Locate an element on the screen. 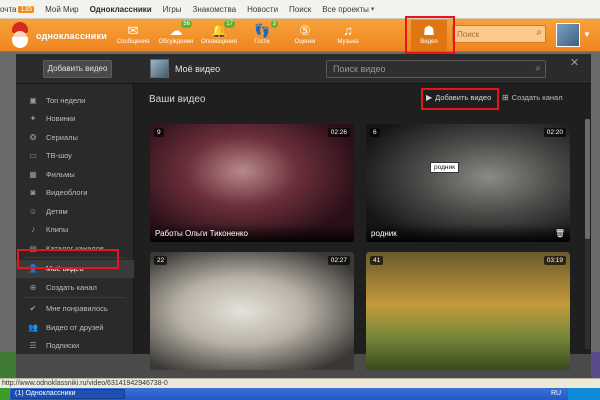 This screenshot has height=400, width=600. taskbar-item: (1) Одноклассники is located at coordinates (68, 394).